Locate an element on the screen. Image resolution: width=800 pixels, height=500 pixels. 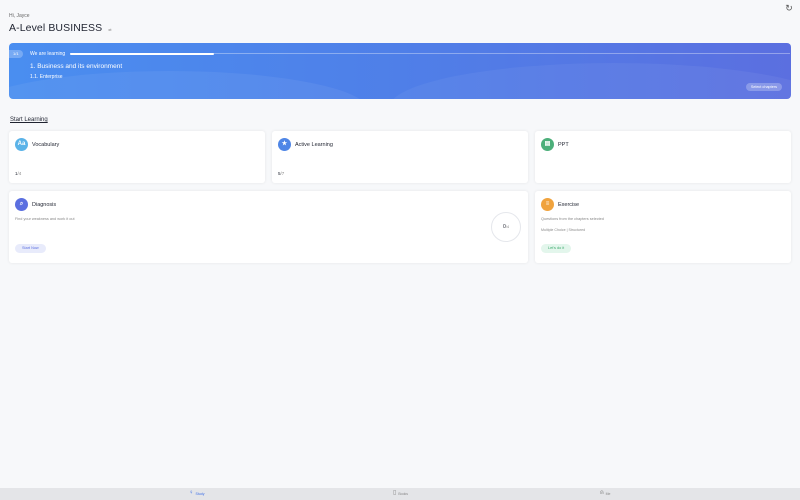
vocabulary-progress: 1/4 is located at coordinates (18, 173).